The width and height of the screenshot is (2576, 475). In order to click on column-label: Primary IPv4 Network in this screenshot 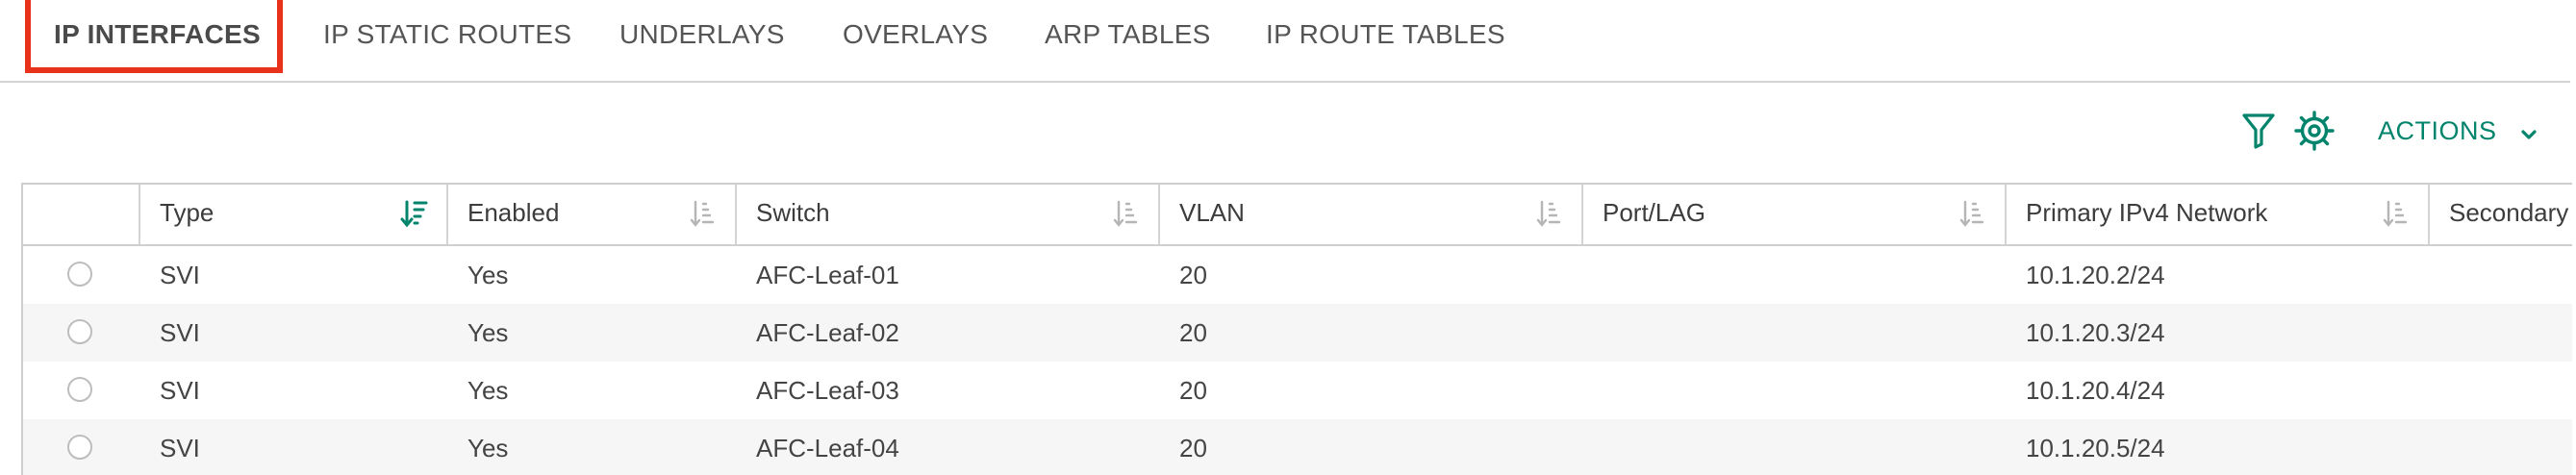, I will do `click(2147, 212)`.